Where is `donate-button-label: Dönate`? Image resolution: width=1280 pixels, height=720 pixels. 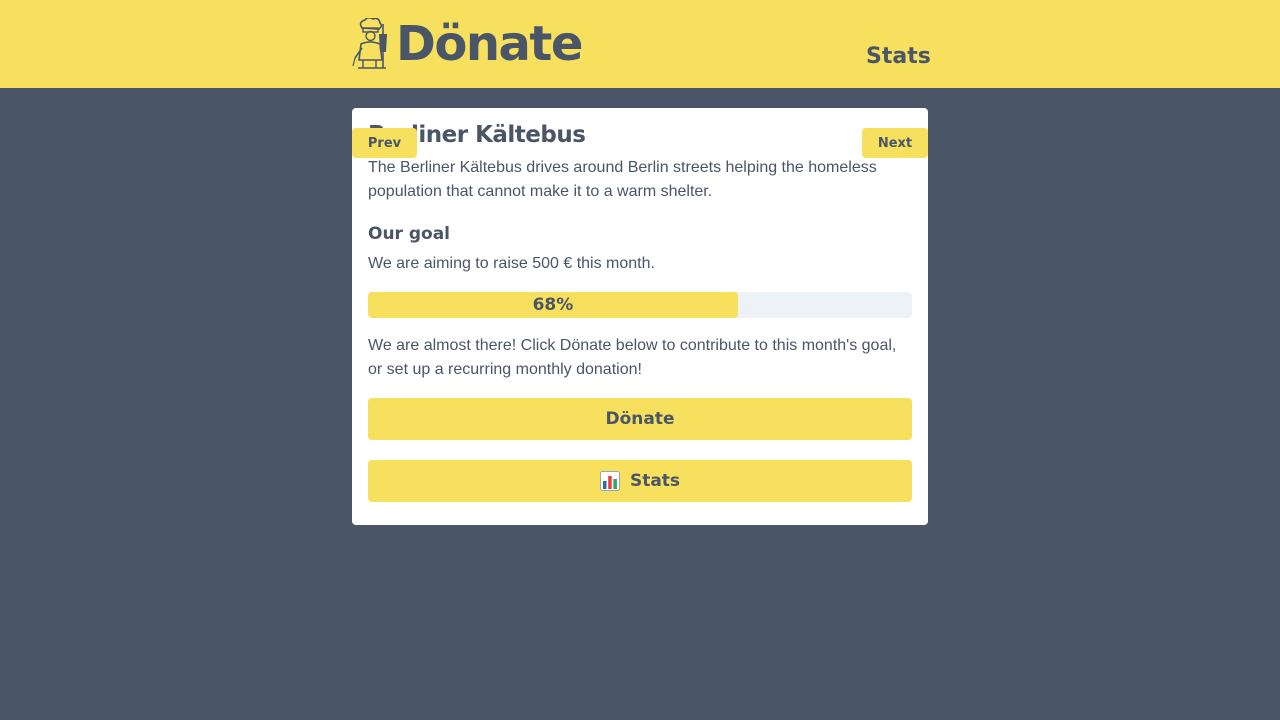
donate-button-label: Dönate is located at coordinates (640, 419).